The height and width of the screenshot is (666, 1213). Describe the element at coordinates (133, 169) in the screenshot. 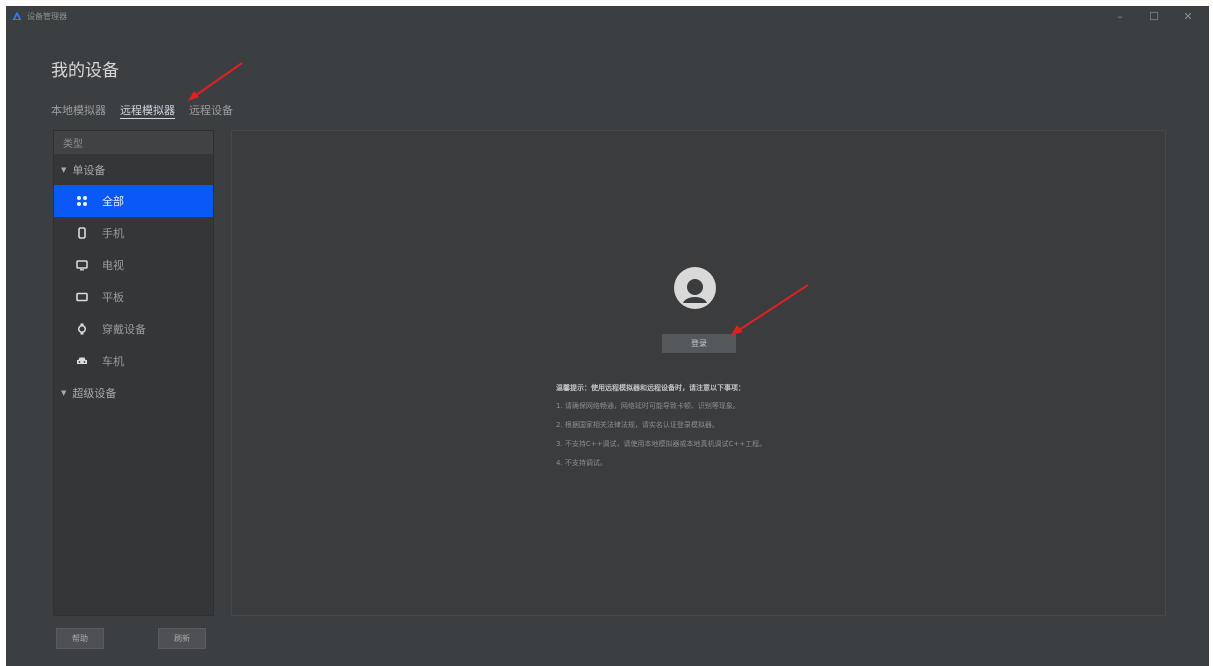

I see `group-single-device: ▼ 单设备` at that location.